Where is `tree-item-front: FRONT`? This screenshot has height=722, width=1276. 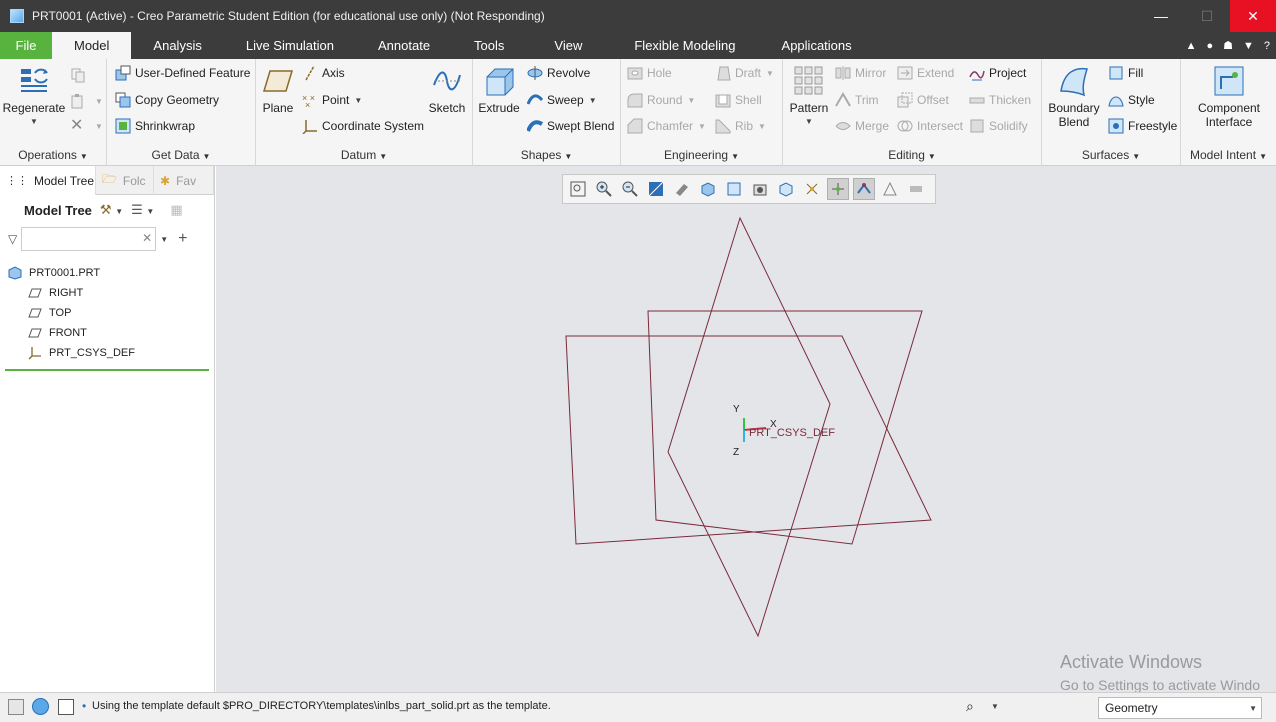
tree-item-front: FRONT is located at coordinates (107, 333).